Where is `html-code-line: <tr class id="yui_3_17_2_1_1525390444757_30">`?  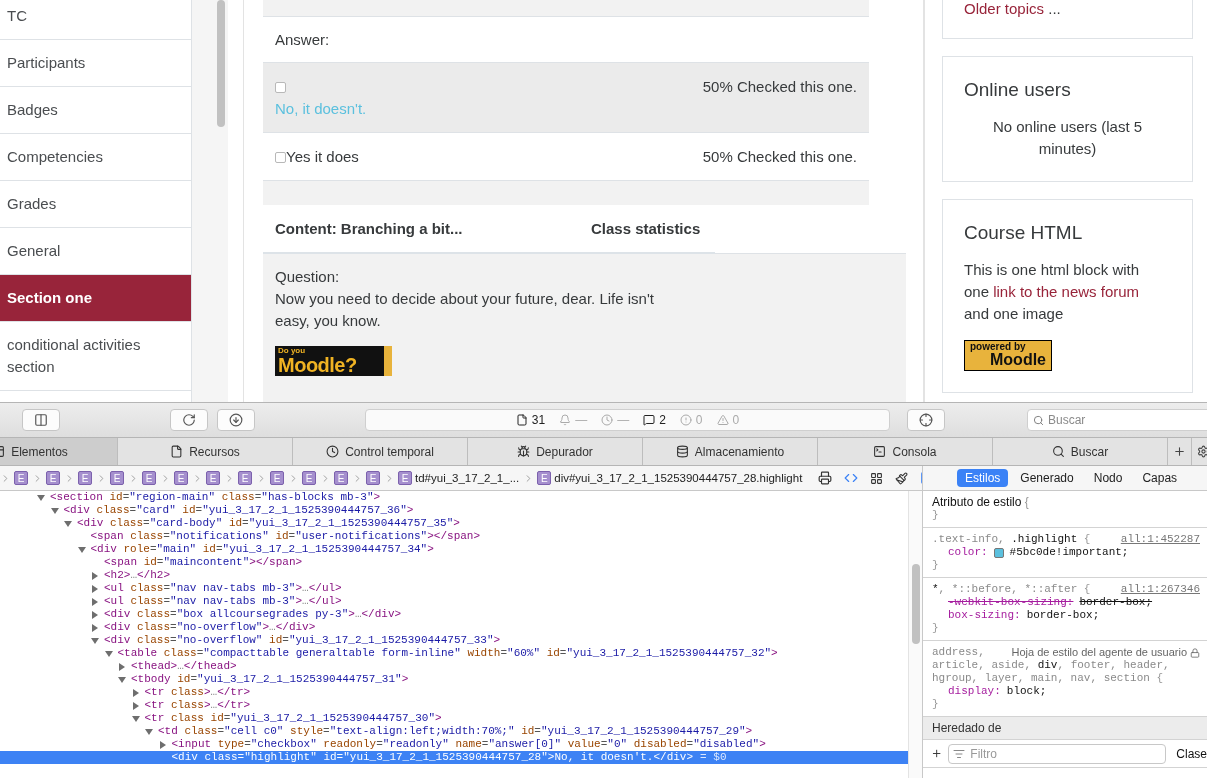 html-code-line: <tr class id="yui_3_17_2_1_1525390444757_30"> is located at coordinates (293, 718).